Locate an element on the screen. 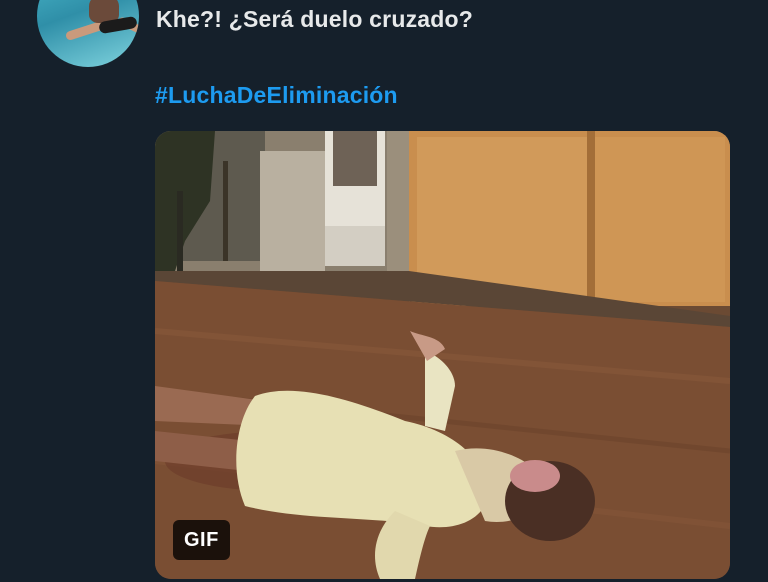  tweet-text: Khe?! ¿Será duelo cruzado? is located at coordinates (315, 19).